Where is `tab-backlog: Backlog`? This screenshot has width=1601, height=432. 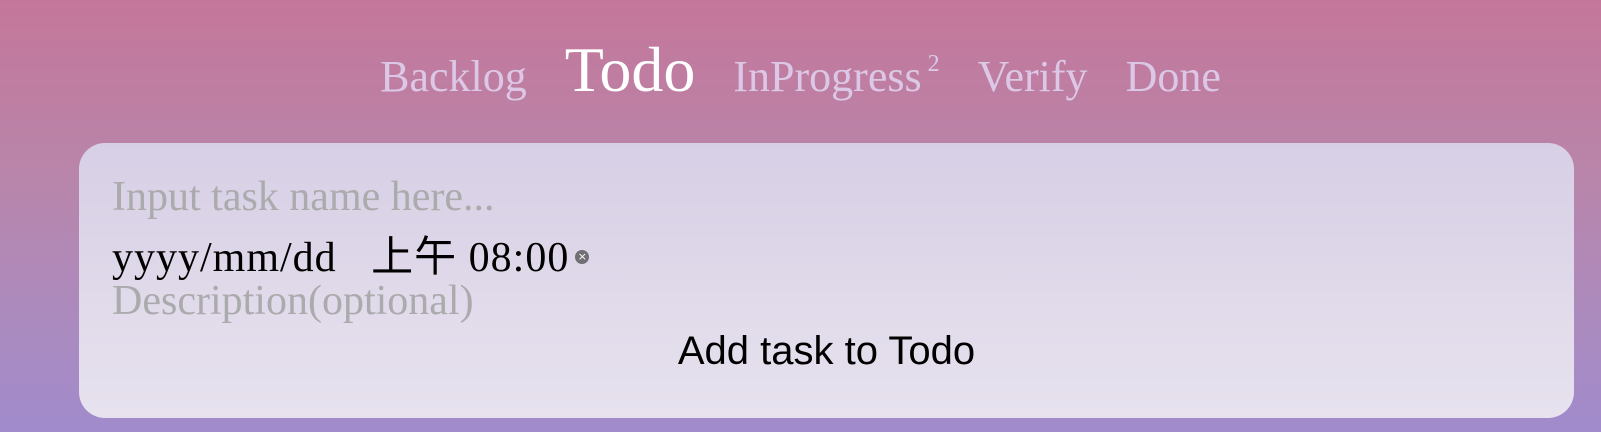 tab-backlog: Backlog is located at coordinates (453, 77).